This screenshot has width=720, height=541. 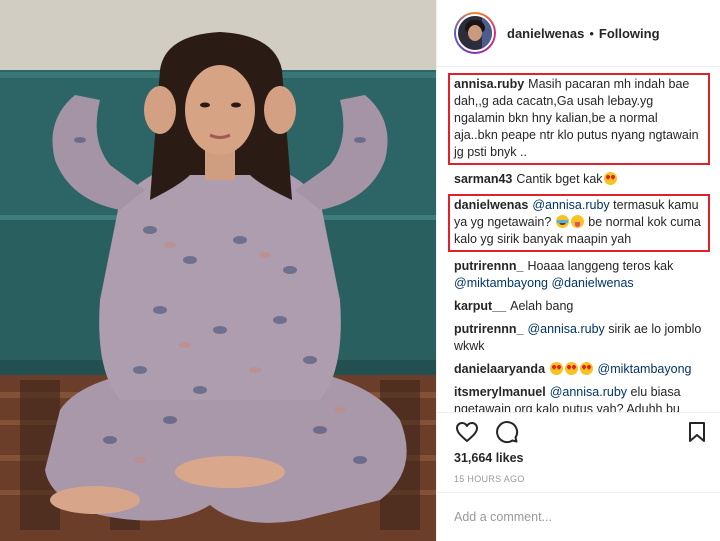 I want to click on comment-text: Aelah bang, so click(x=542, y=306).